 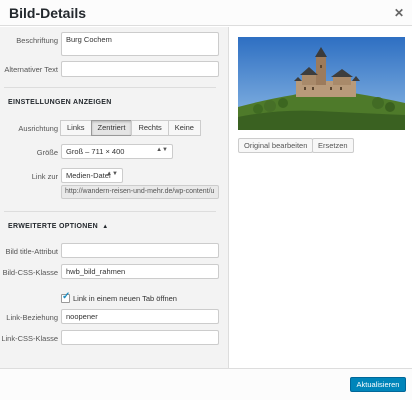 What do you see at coordinates (29, 338) in the screenshot?
I see `link-css-class-label: Link-CSS-Klasse` at bounding box center [29, 338].